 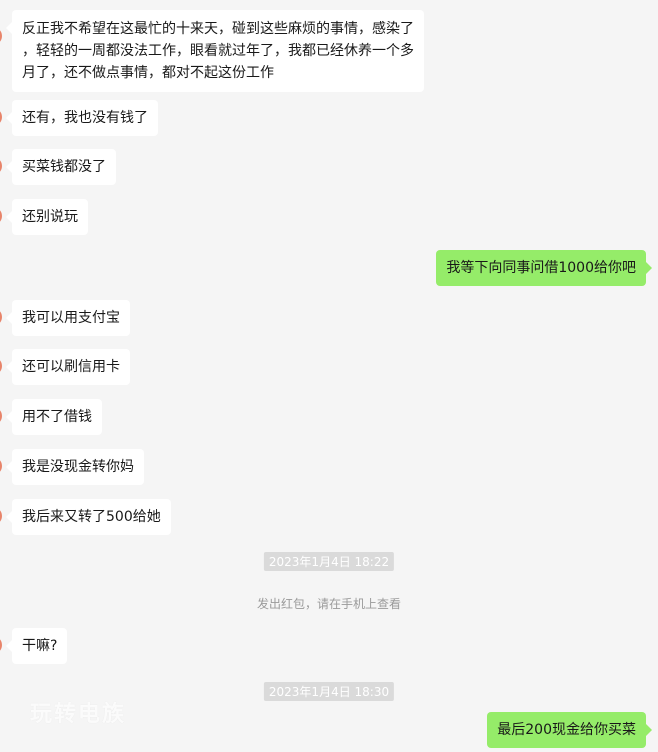 I want to click on message-text: 我后来又转了500给她, so click(x=91, y=517).